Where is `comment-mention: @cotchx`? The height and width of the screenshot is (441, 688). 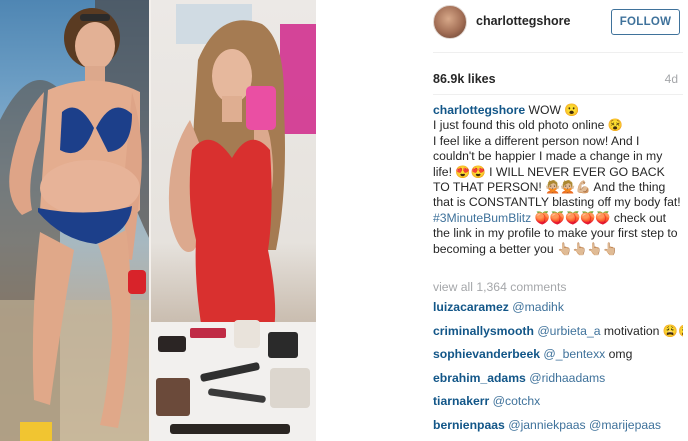
comment-mention: @cotchx is located at coordinates (517, 401).